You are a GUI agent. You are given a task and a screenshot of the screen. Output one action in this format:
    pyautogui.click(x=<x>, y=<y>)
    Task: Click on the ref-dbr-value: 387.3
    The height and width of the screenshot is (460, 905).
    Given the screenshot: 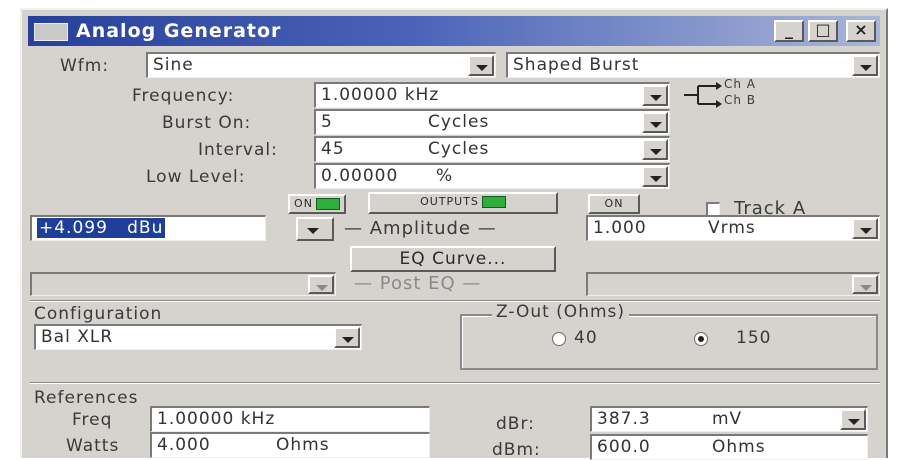 What is the action you would take?
    pyautogui.click(x=624, y=419)
    